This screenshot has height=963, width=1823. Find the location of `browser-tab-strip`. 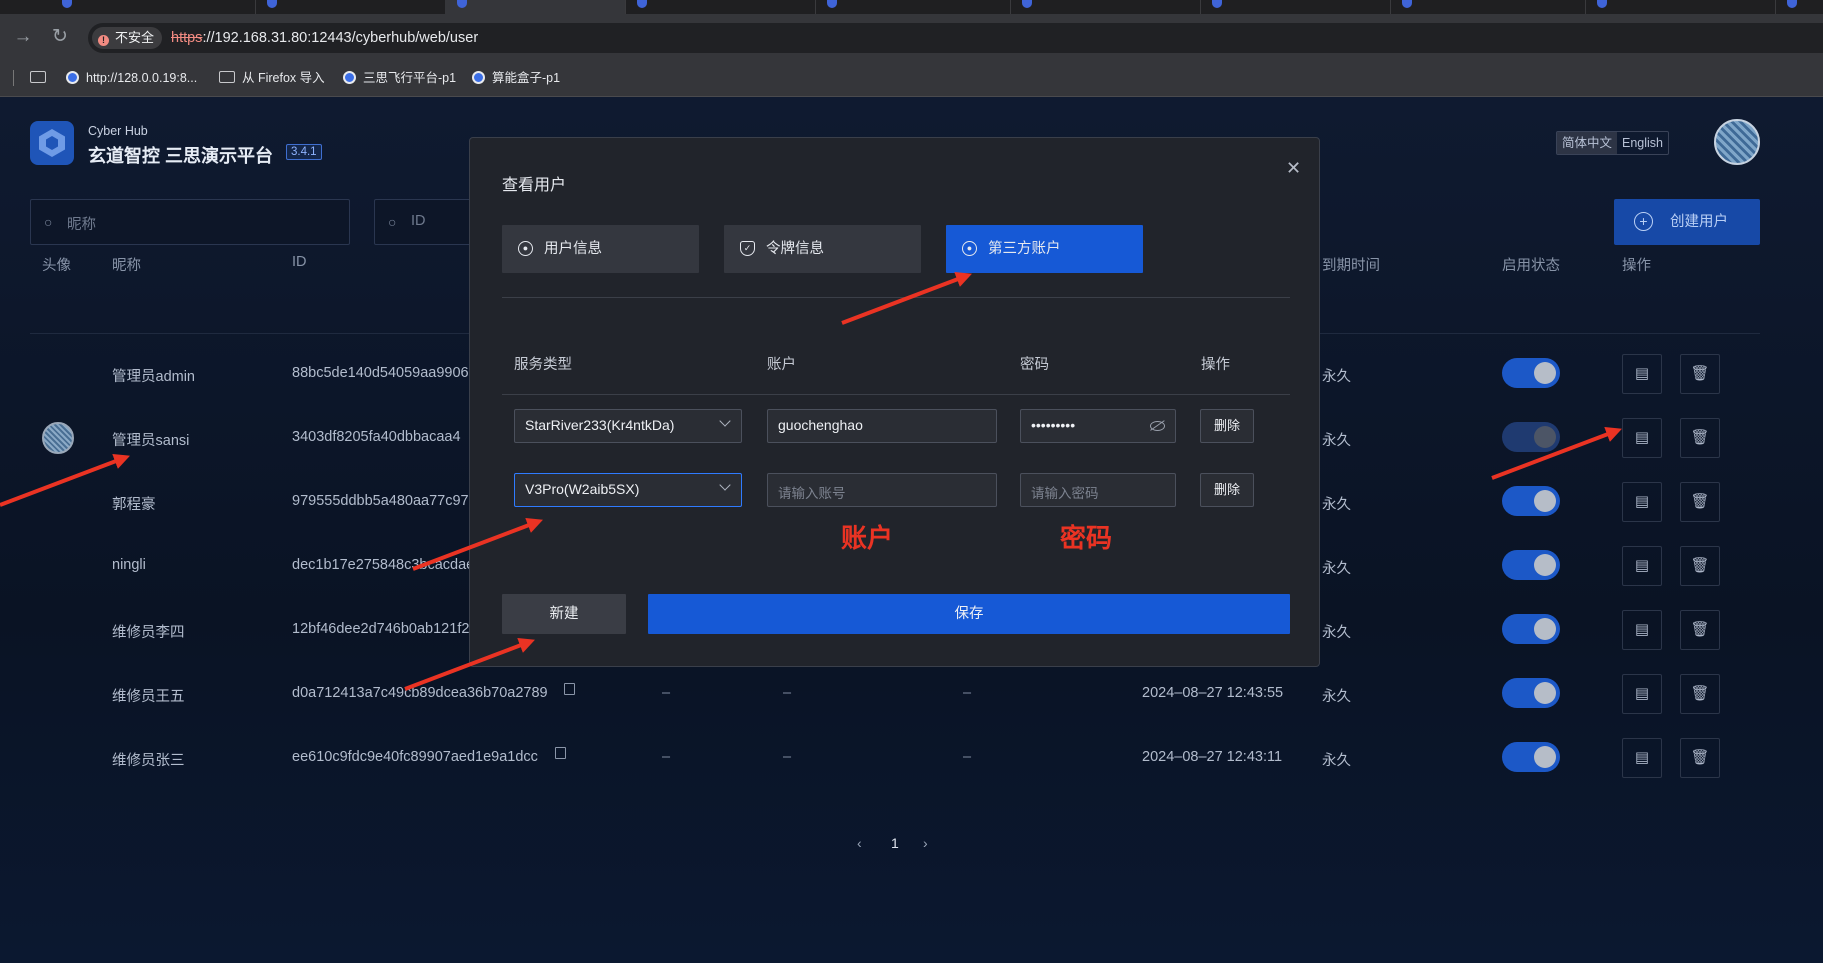

browser-tab-strip is located at coordinates (911, 7).